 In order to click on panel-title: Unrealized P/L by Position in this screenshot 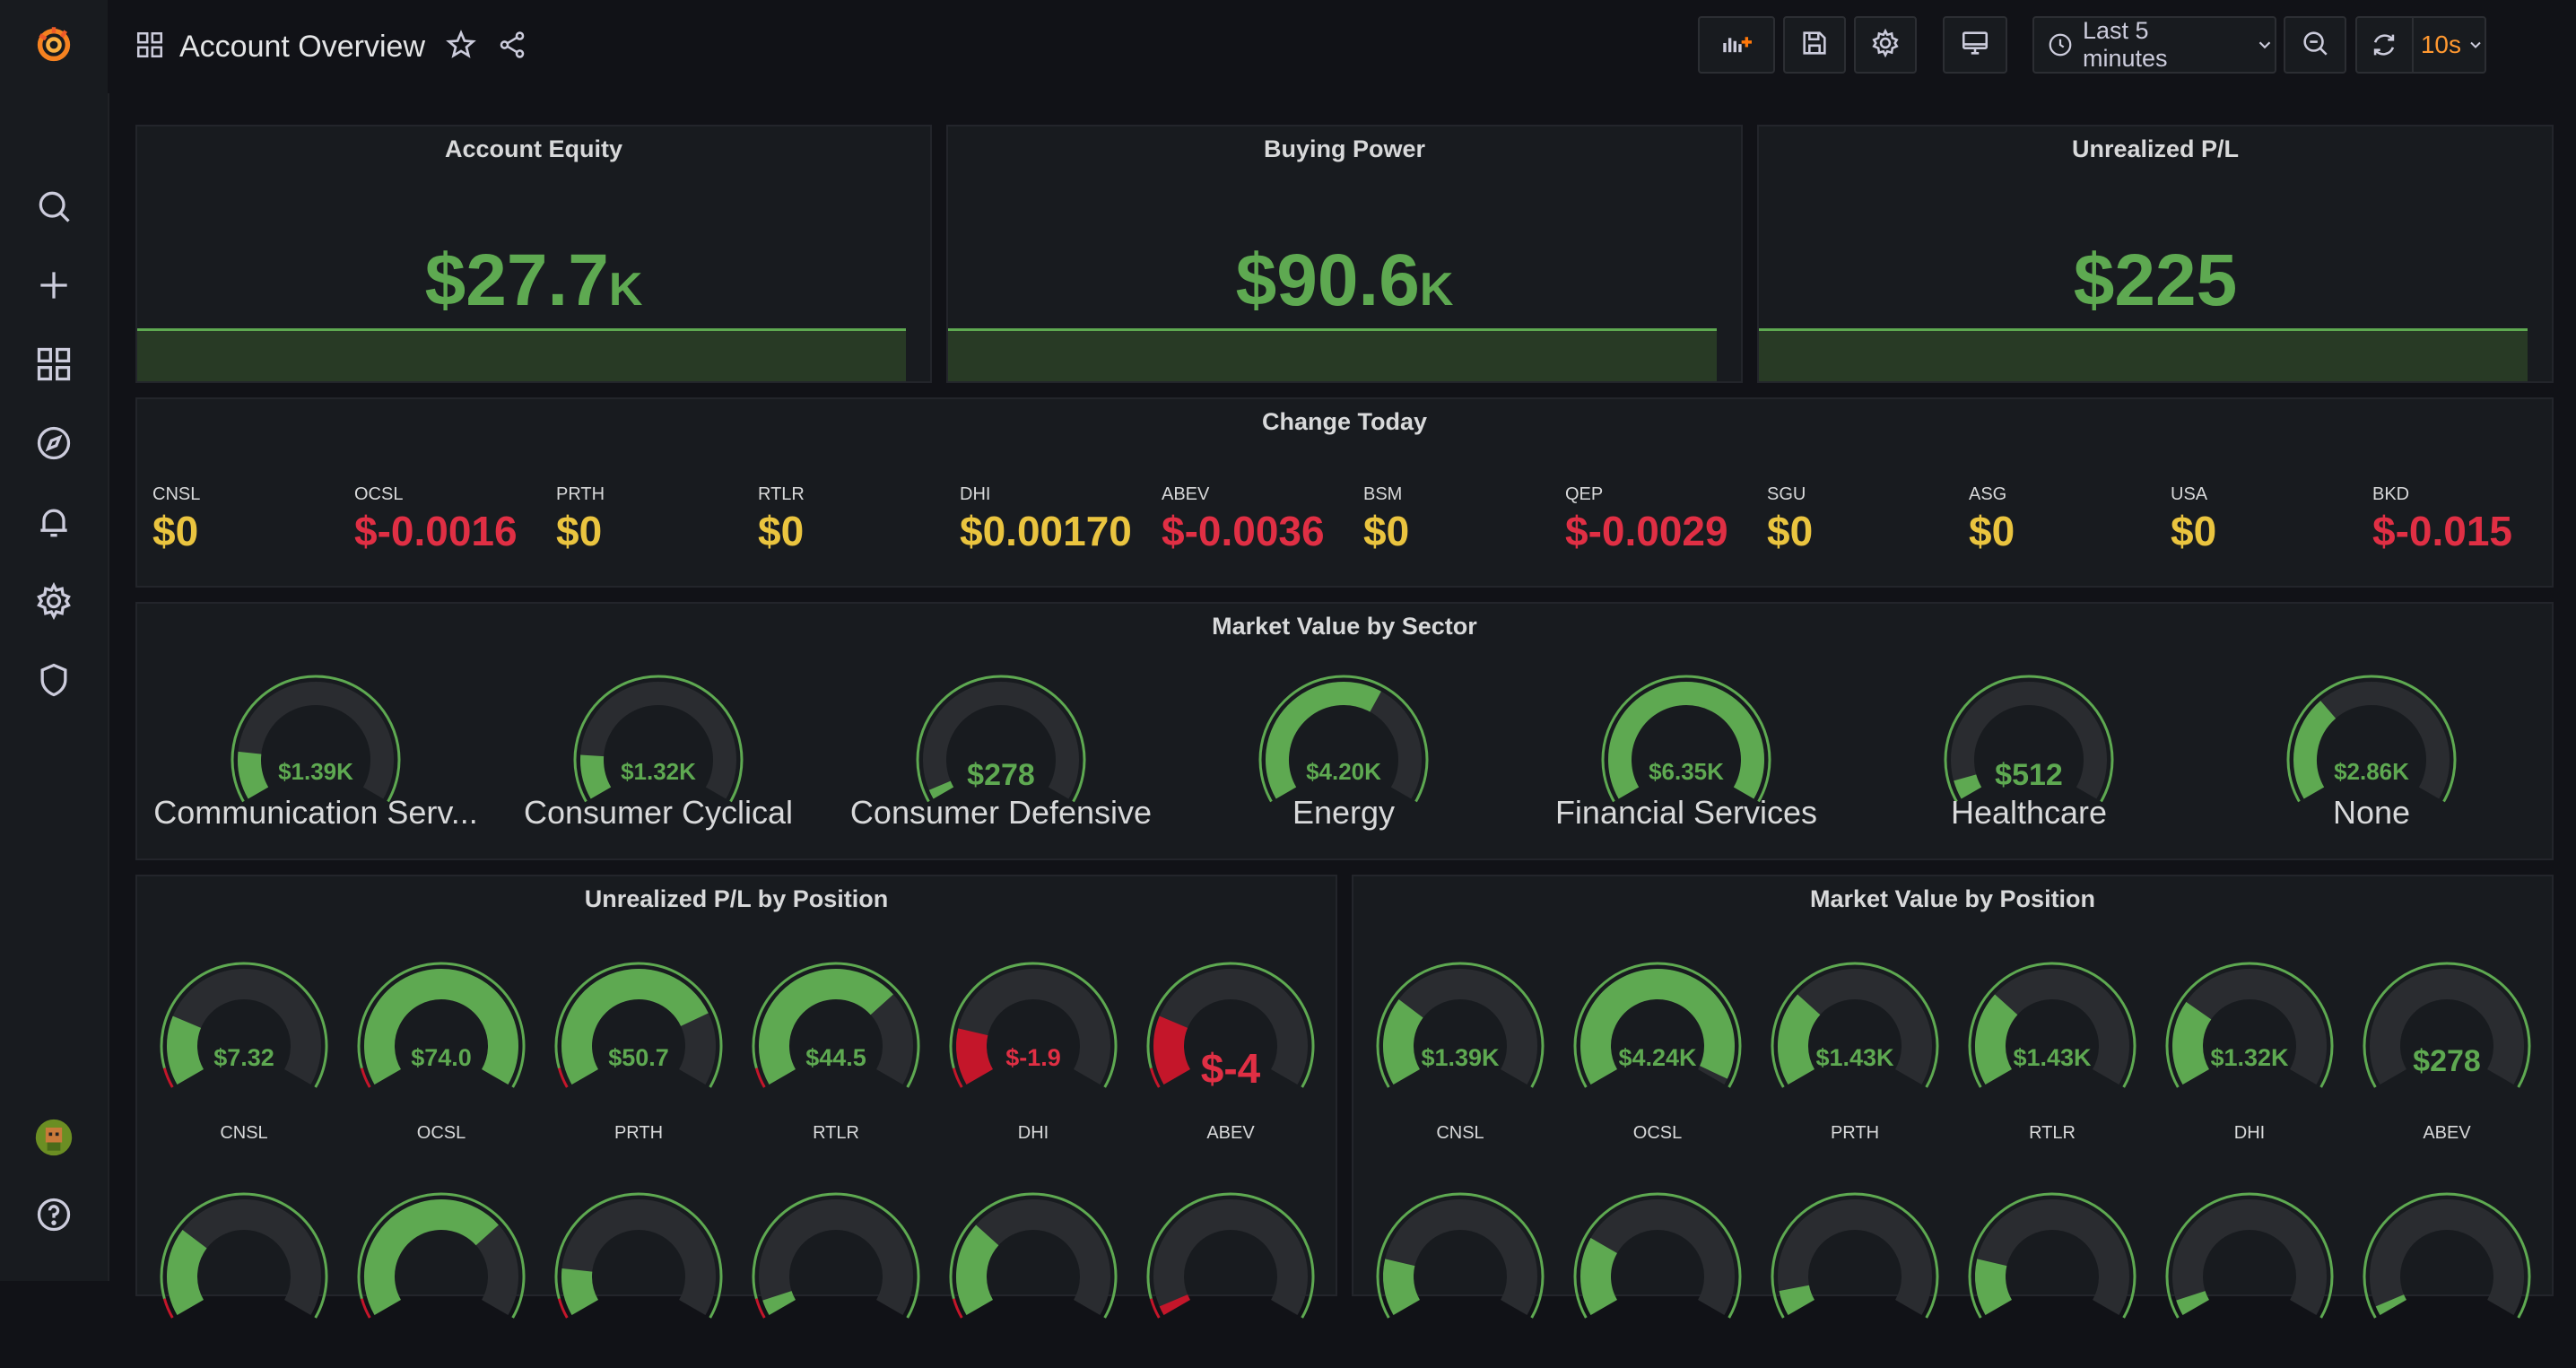, I will do `click(736, 898)`.